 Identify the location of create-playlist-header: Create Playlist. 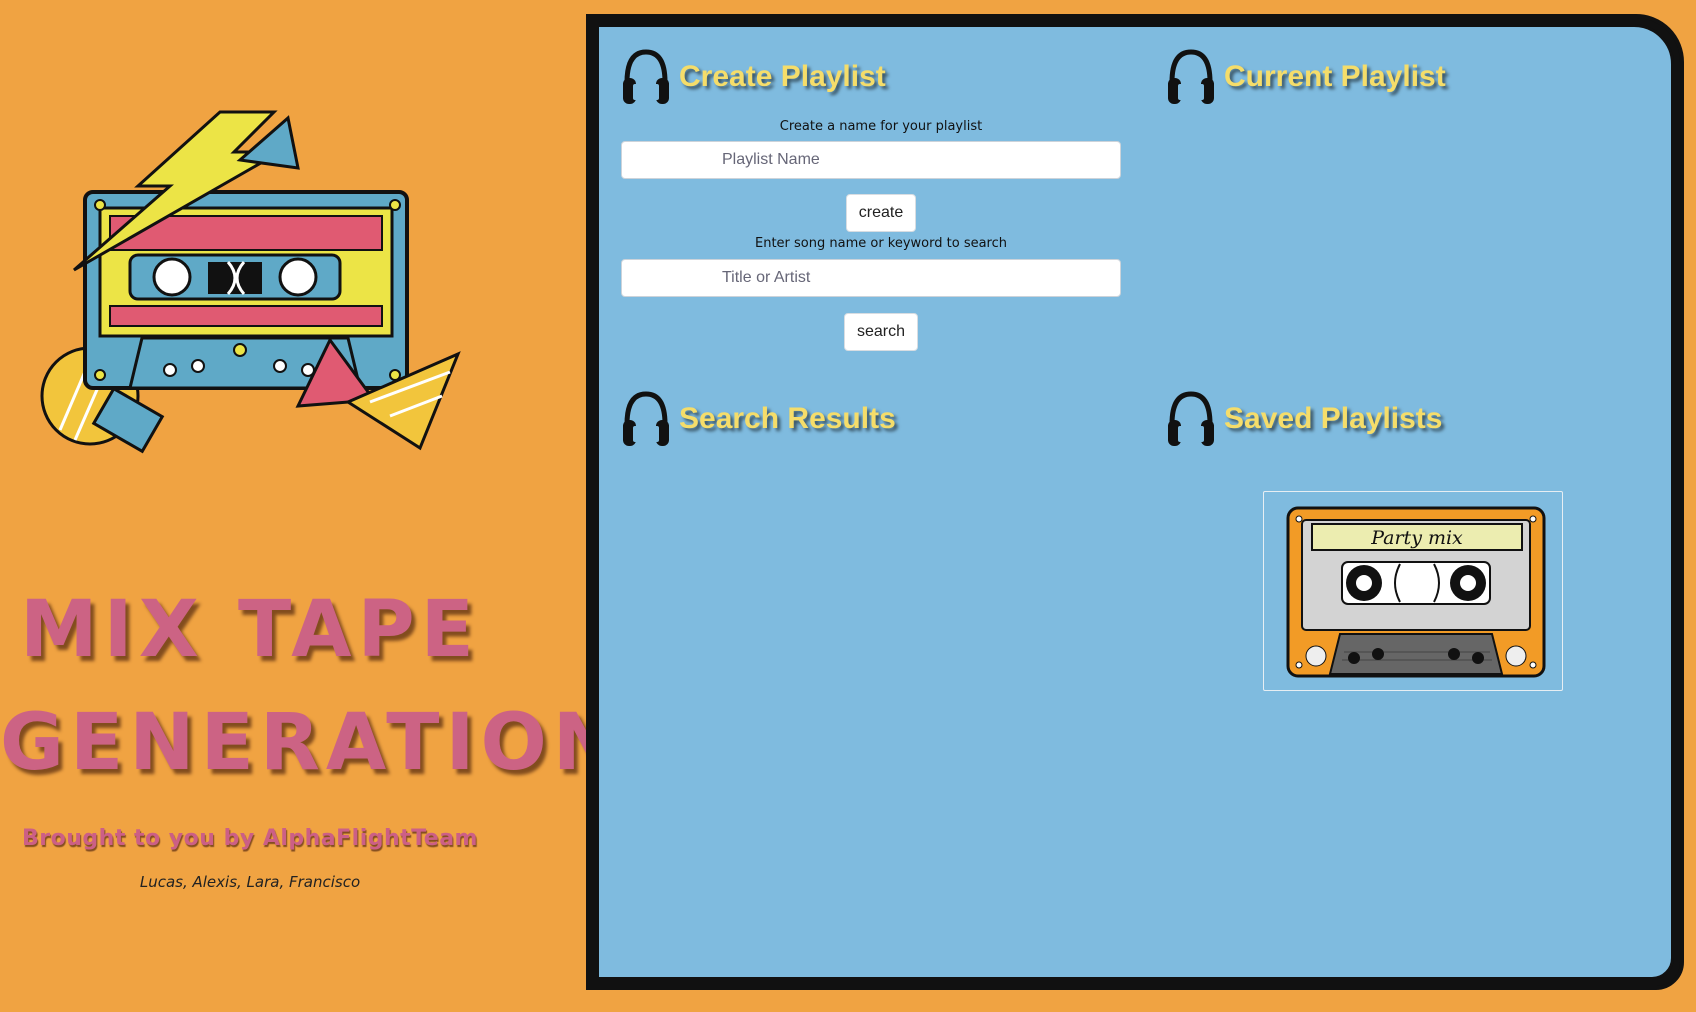
(881, 77).